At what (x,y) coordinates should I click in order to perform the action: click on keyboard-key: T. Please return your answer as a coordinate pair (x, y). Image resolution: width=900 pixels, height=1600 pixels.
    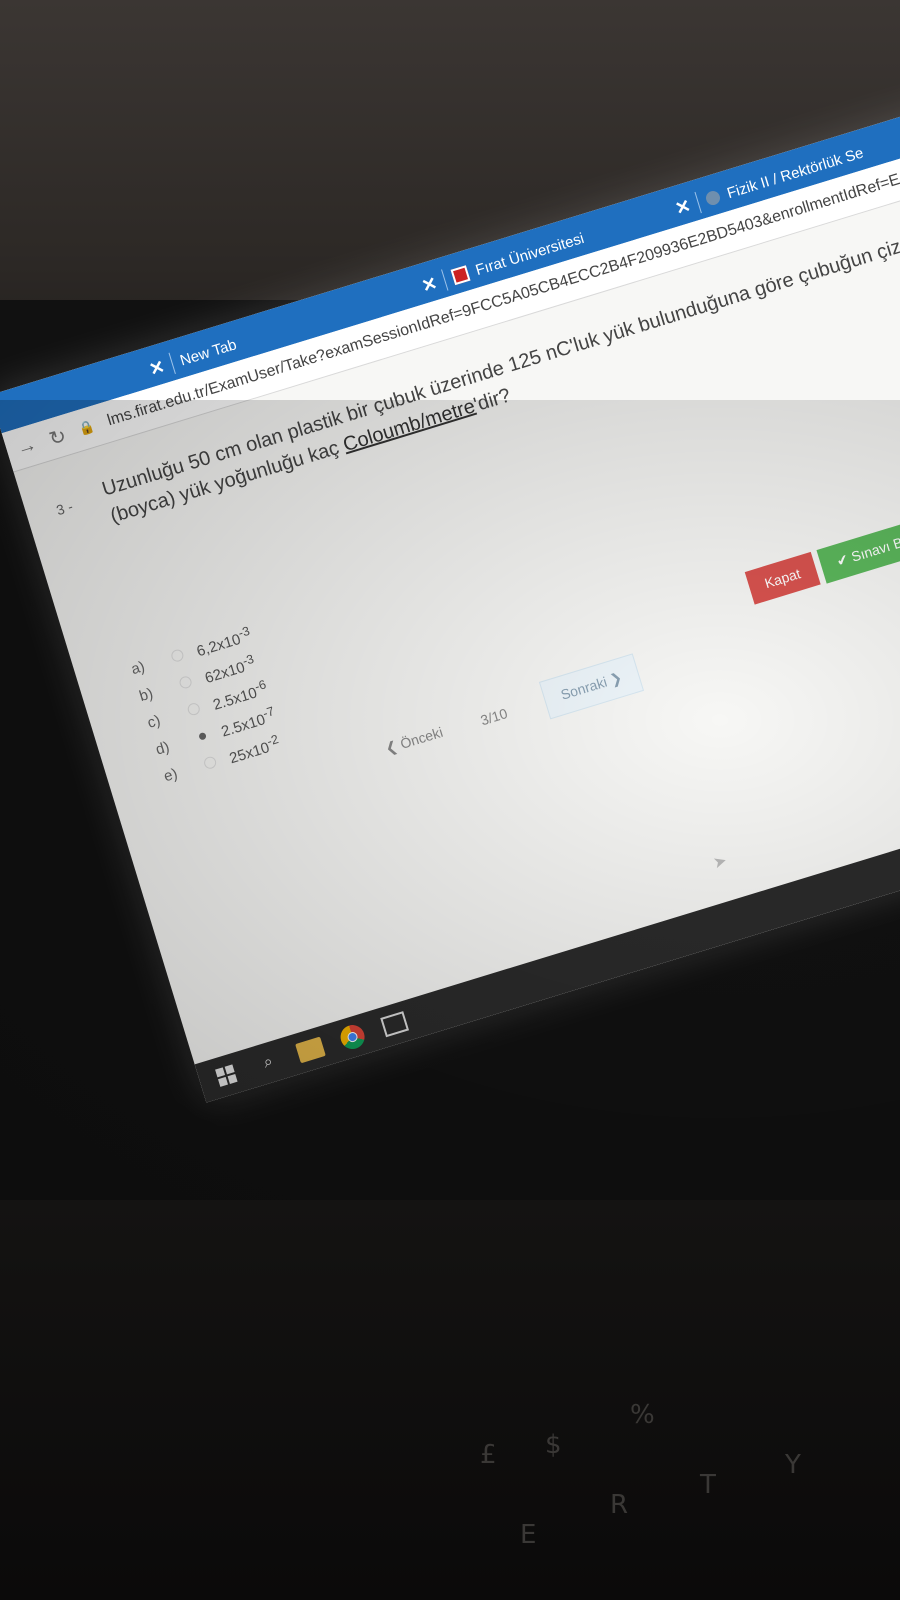
    Looking at the image, I should click on (708, 1485).